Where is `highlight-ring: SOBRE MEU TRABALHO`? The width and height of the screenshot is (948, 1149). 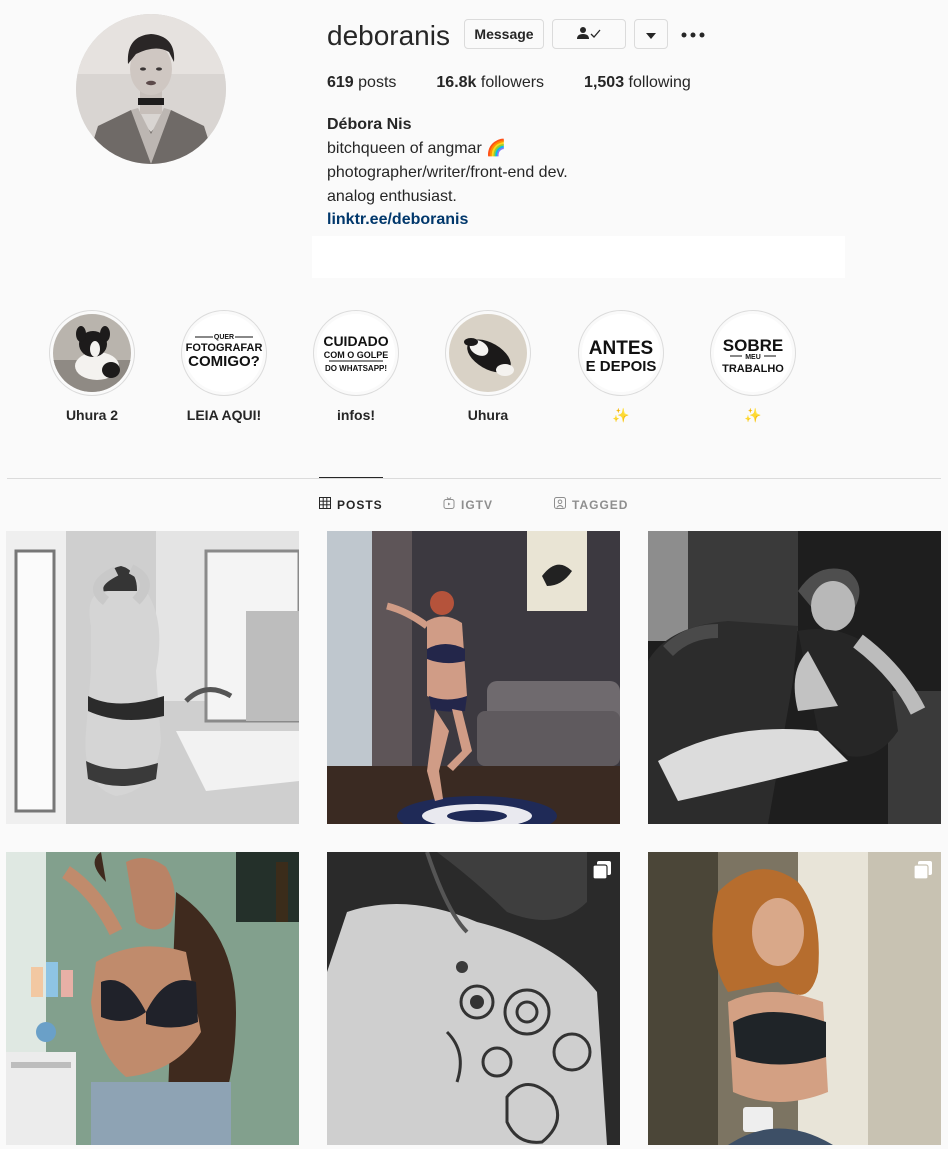
highlight-ring: SOBRE MEU TRABALHO is located at coordinates (753, 353).